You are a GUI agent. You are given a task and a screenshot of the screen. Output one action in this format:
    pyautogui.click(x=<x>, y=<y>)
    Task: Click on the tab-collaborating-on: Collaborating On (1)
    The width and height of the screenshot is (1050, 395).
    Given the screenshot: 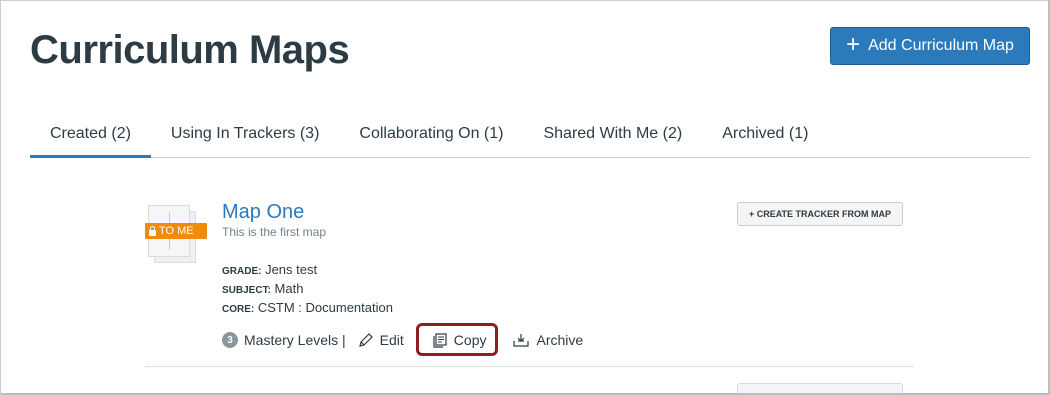 What is the action you would take?
    pyautogui.click(x=431, y=137)
    